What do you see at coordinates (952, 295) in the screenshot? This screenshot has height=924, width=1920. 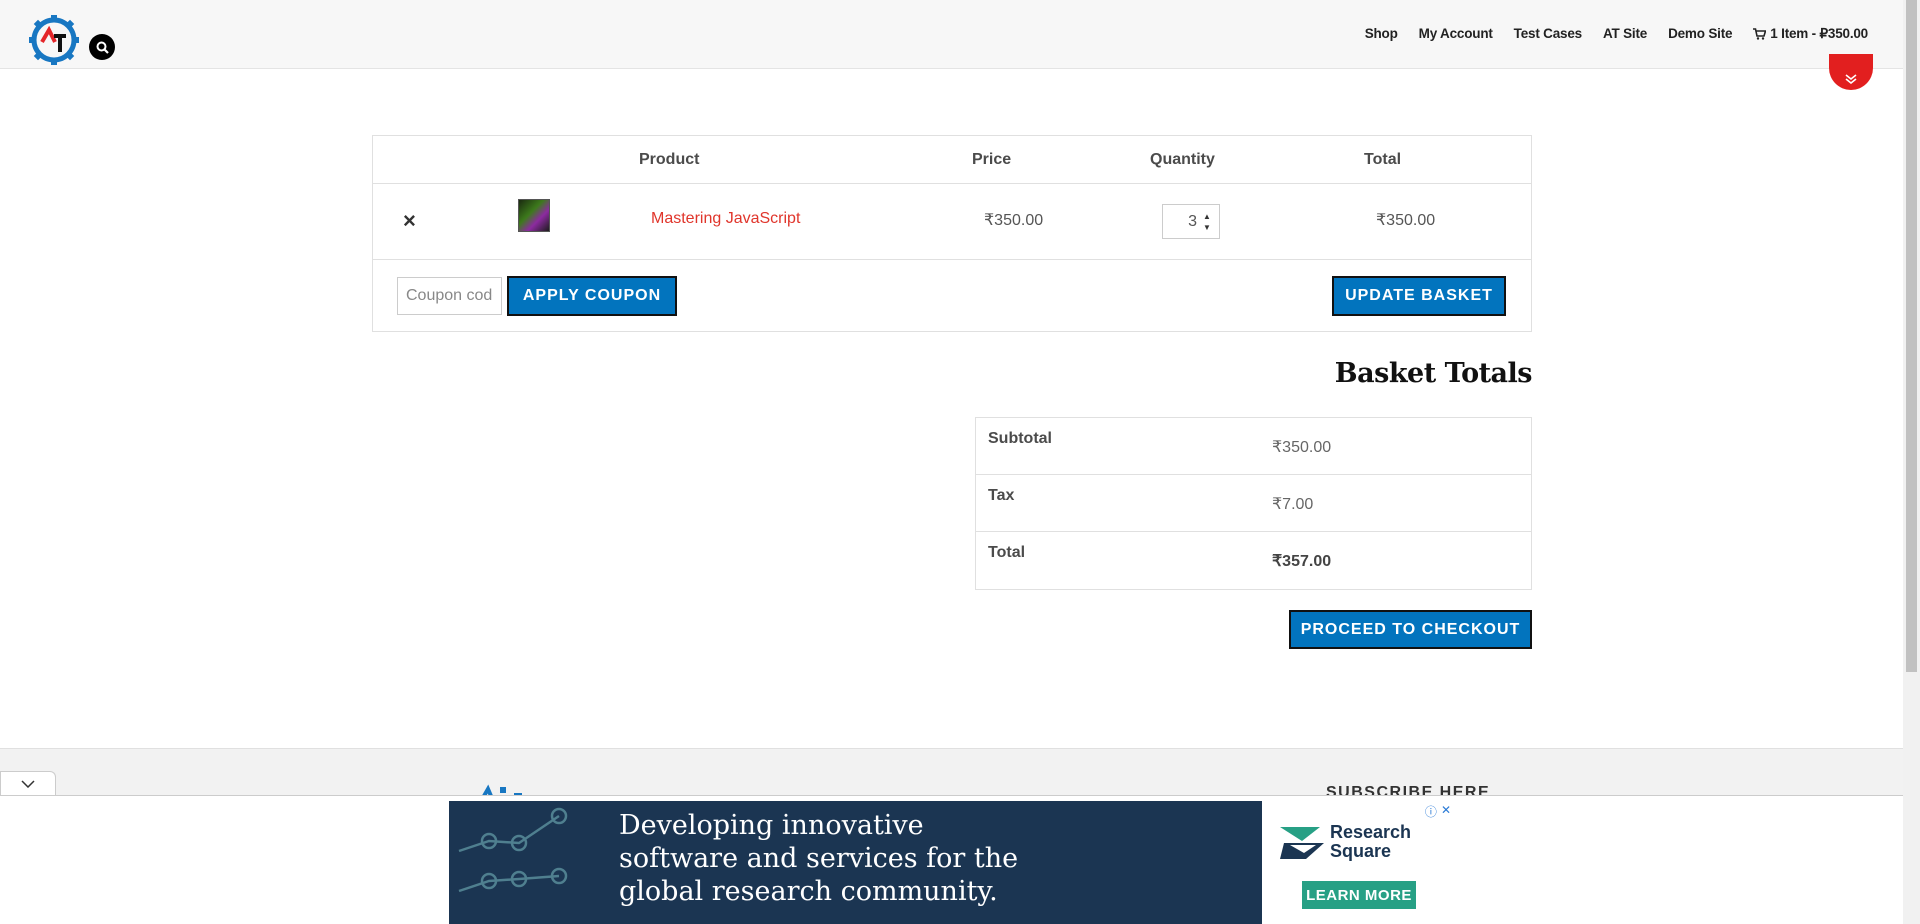 I see `cart-actions-row: APPLY COUPON UPDATE BASKET` at bounding box center [952, 295].